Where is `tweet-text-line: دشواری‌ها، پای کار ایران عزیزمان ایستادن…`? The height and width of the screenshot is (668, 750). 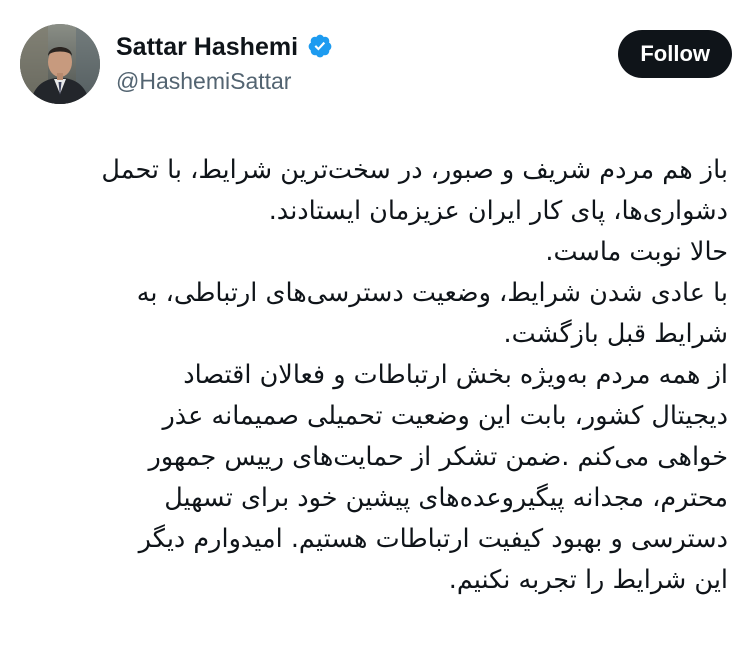
tweet-text-line: دشواری‌ها، پای کار ایران عزیزمان ایستادن… is located at coordinates (498, 211).